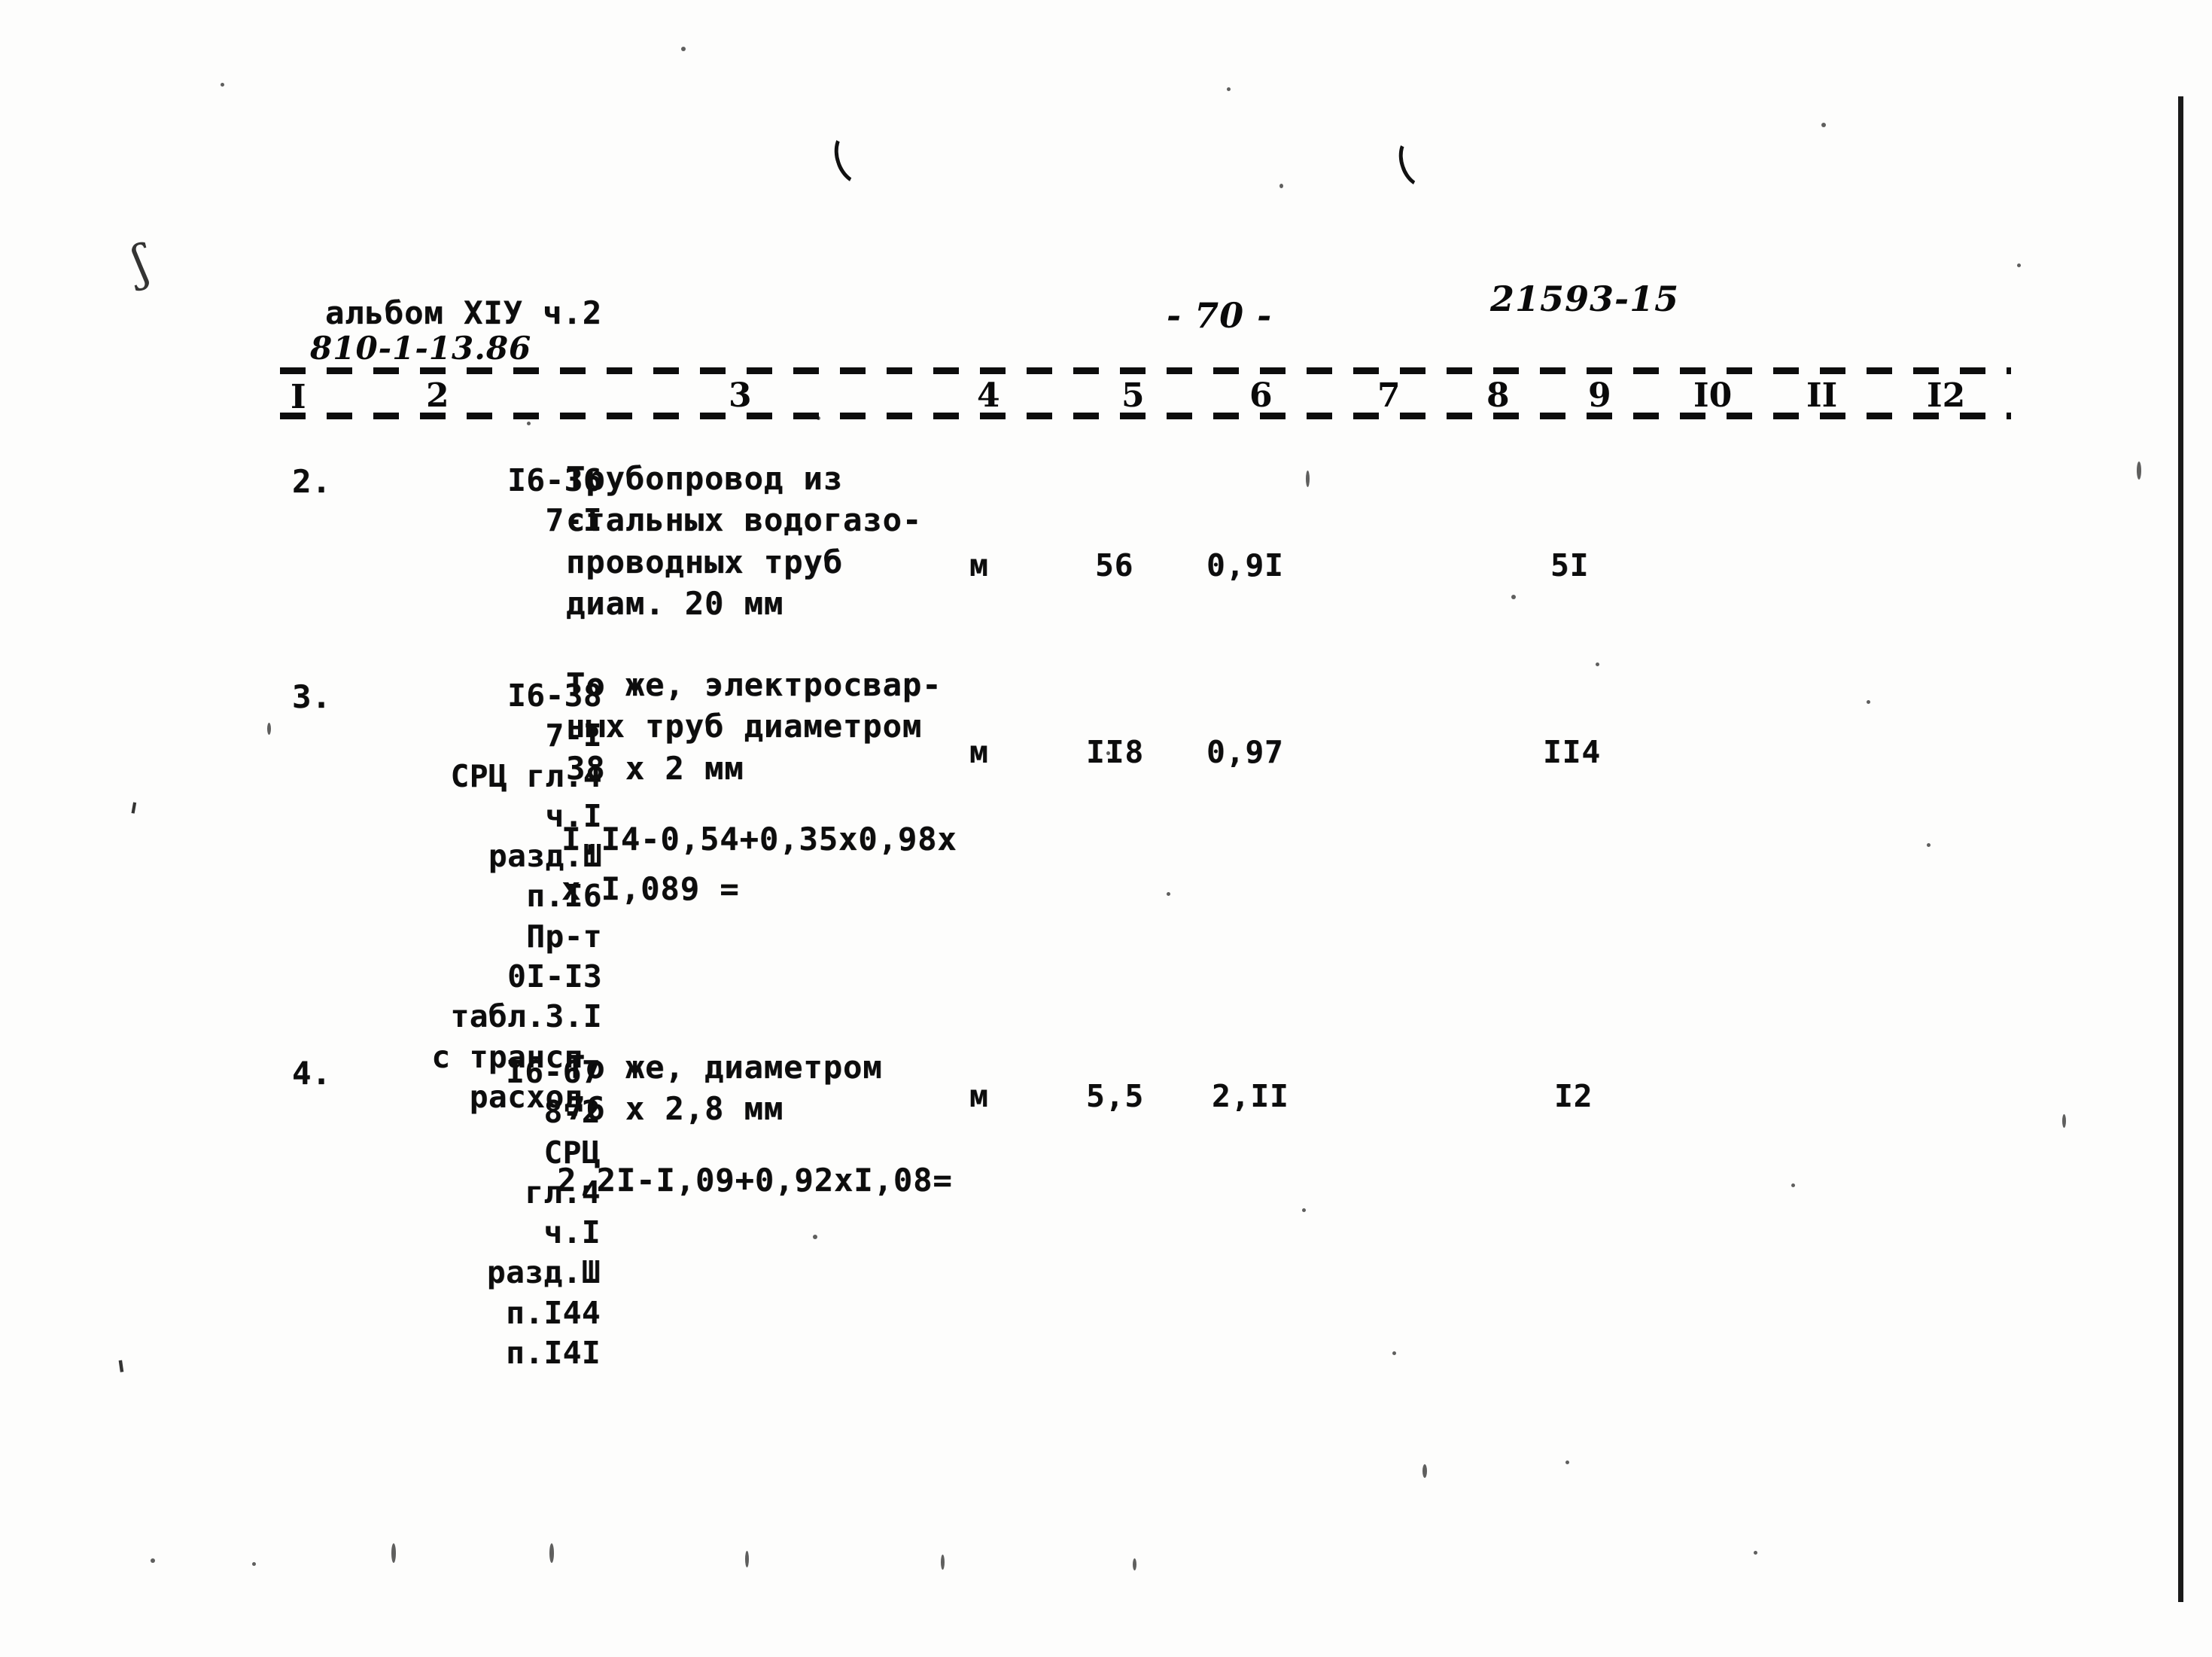 The width and height of the screenshot is (2212, 1657). Describe the element at coordinates (1418, 161) in the screenshot. I see `scan-crescent-artifact-right` at that location.